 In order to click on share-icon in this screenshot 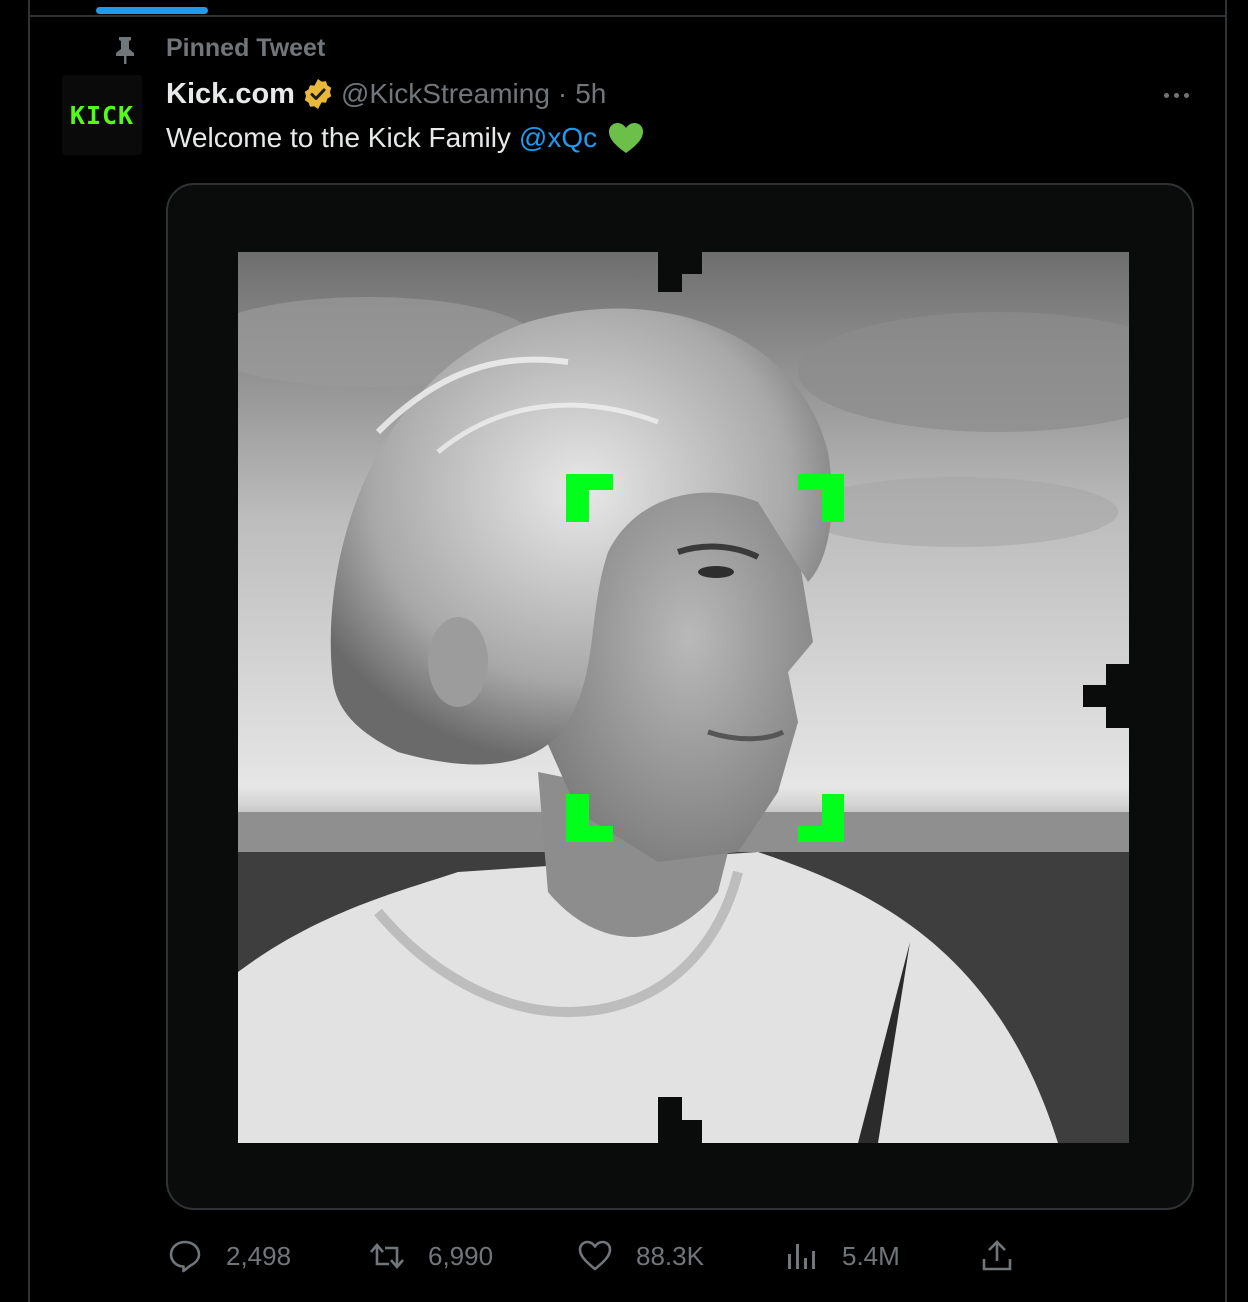, I will do `click(997, 1256)`.